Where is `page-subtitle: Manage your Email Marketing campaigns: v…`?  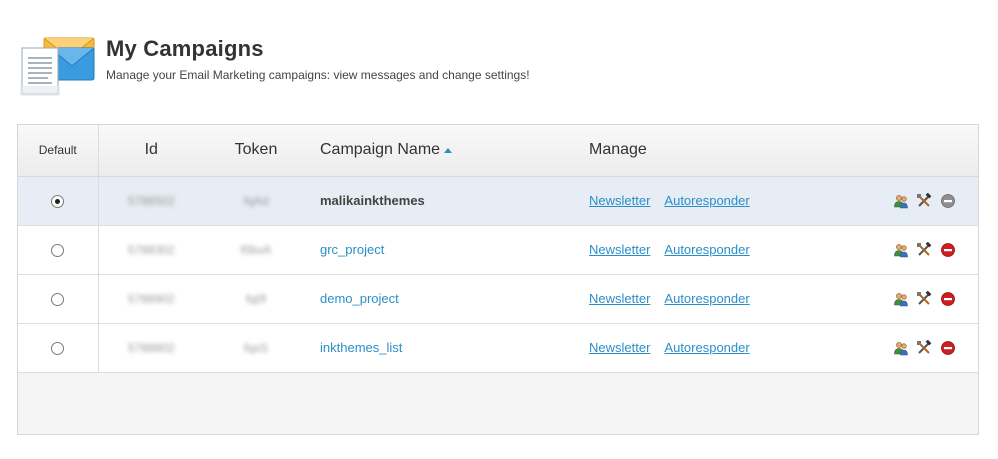
page-subtitle: Manage your Email Marketing campaigns: v… is located at coordinates (318, 75).